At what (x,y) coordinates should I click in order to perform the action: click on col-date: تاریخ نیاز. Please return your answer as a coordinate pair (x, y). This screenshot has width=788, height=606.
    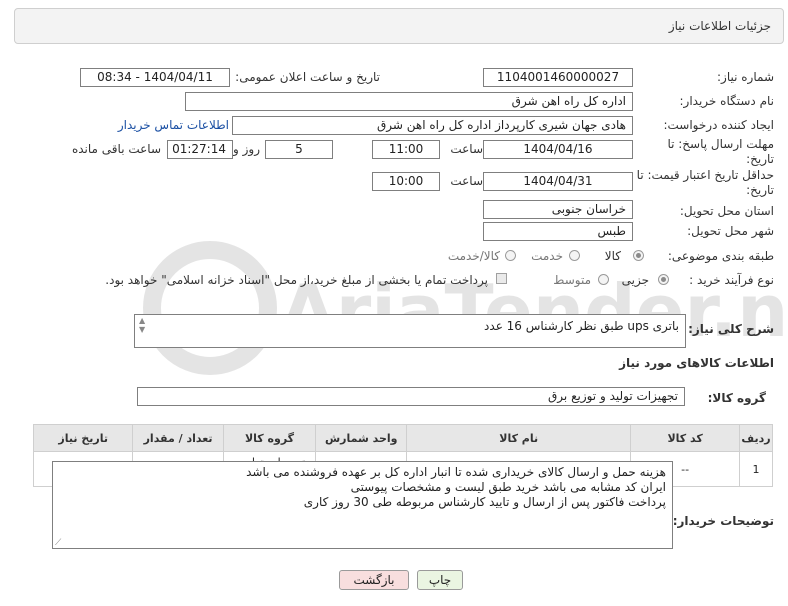
    Looking at the image, I should click on (83, 438).